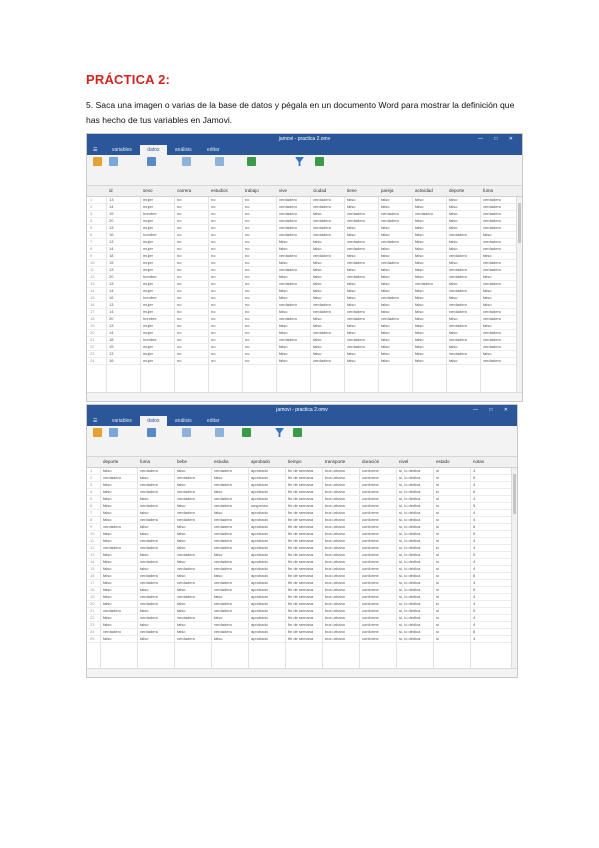 This screenshot has width=599, height=848. I want to click on setup-button, so click(151, 162).